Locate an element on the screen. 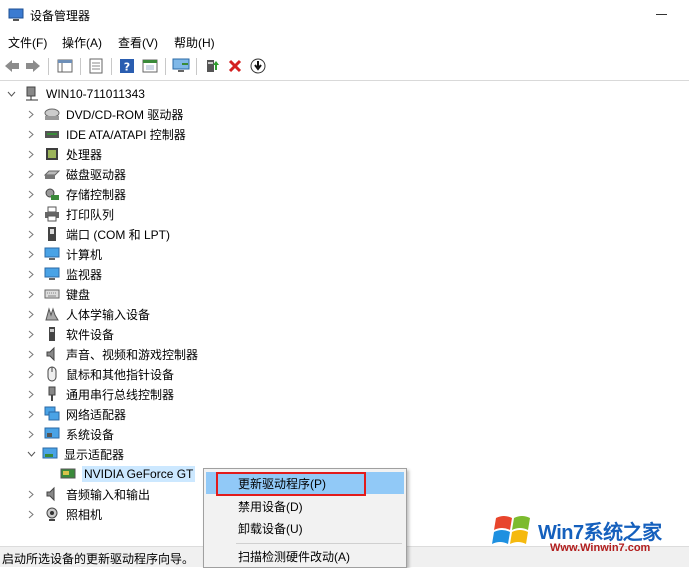 This screenshot has width=689, height=568. device-manager-icon is located at coordinates (16, 14).